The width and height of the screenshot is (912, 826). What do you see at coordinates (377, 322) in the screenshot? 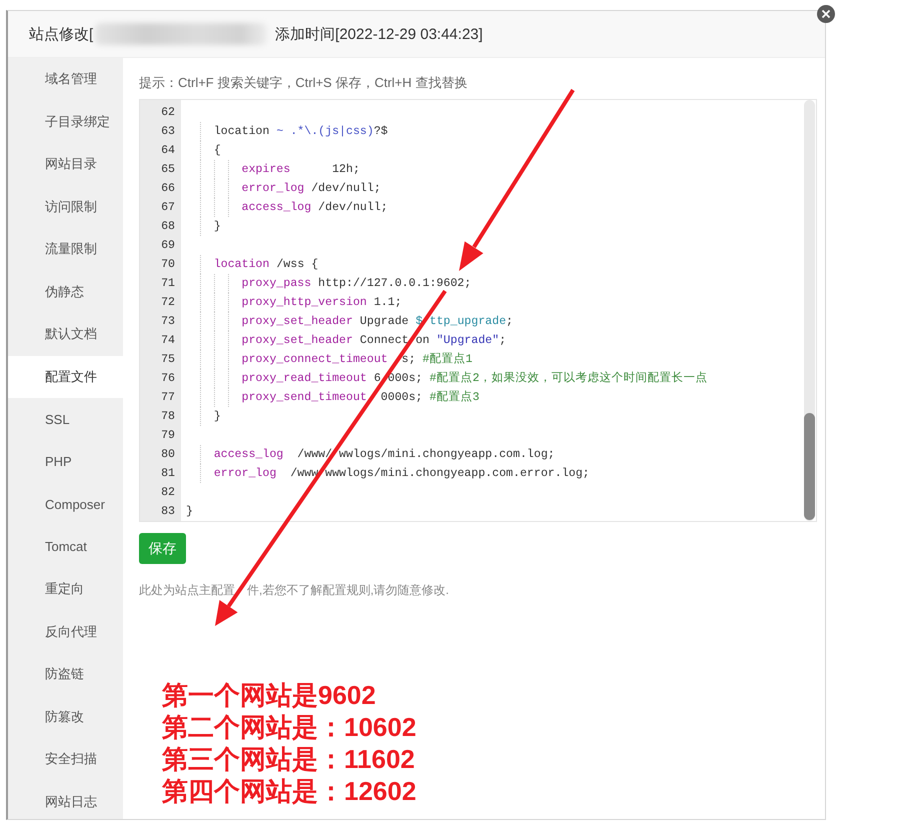
I see `code-line: proxy_set_header Upgrade $ ttp_upgrade;` at bounding box center [377, 322].